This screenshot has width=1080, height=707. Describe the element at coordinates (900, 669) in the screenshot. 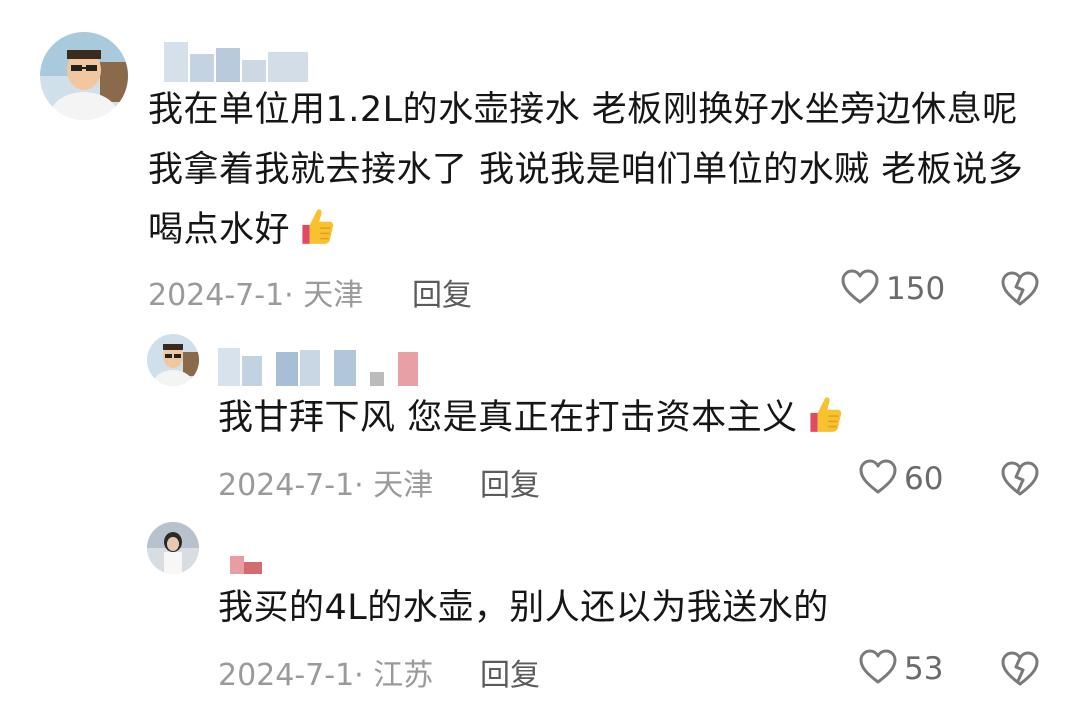

I see `like-button: 53` at that location.